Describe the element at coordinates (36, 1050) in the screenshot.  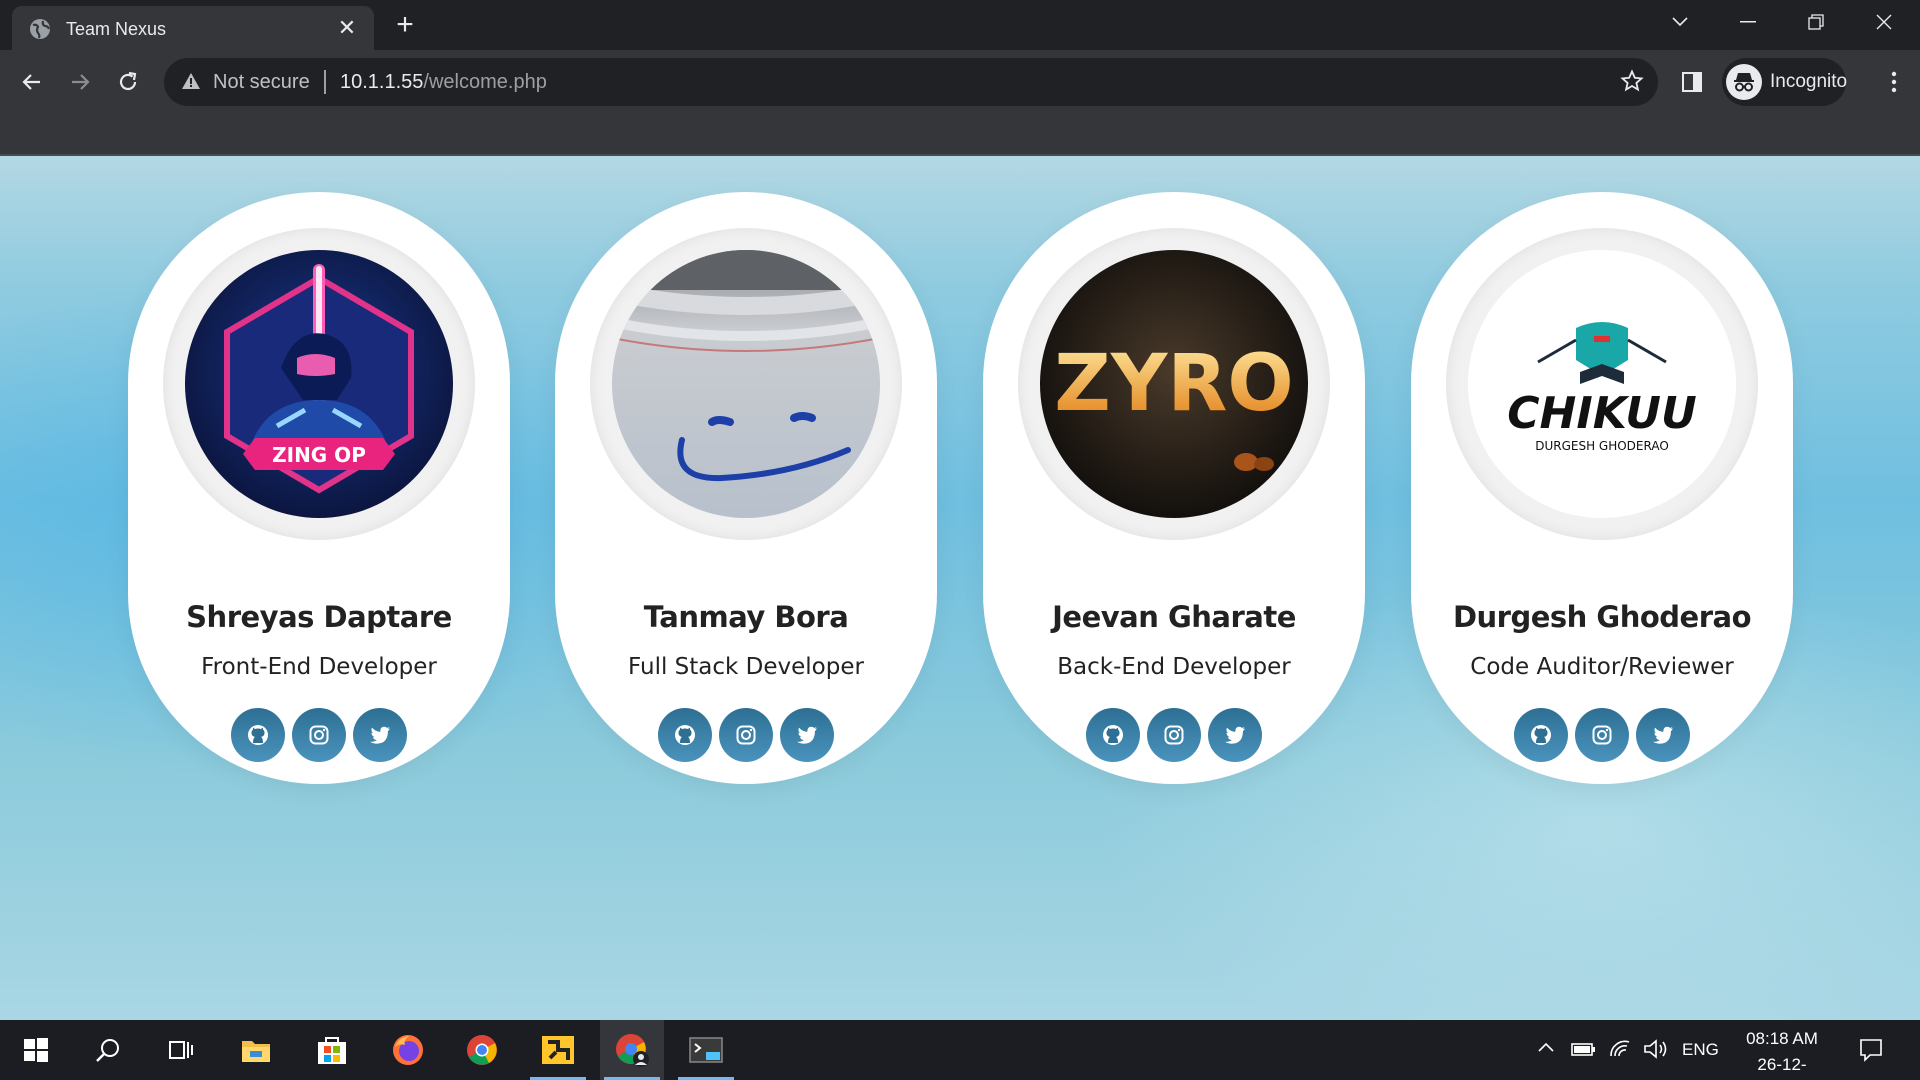
I see `windows-start-icon` at that location.